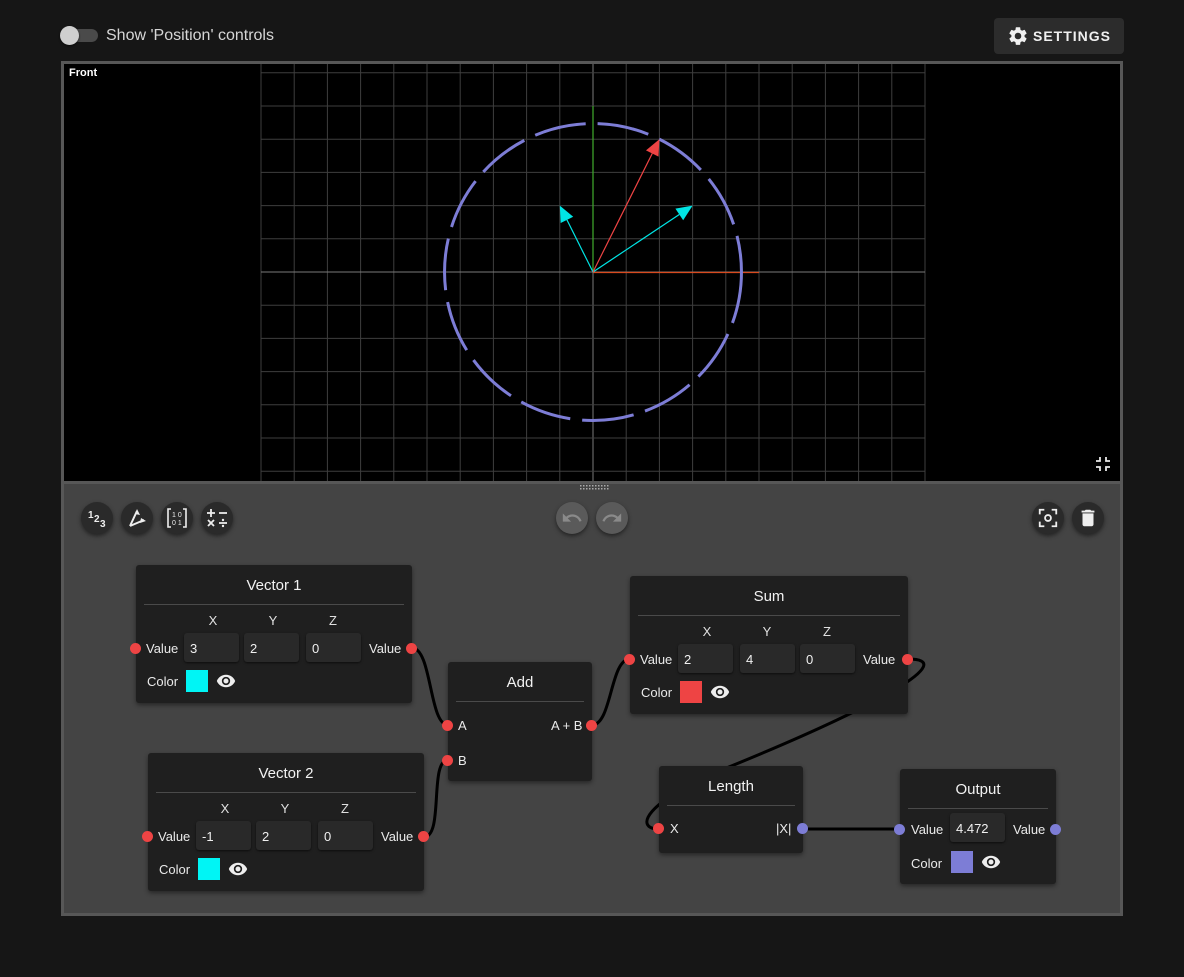  I want to click on node-output: Output Value 4.472 Value Color, so click(977, 826).